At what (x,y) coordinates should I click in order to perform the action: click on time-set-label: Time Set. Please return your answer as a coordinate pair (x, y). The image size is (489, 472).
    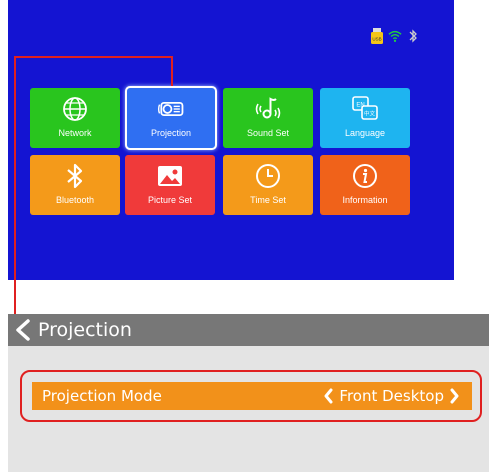
    Looking at the image, I should click on (268, 200).